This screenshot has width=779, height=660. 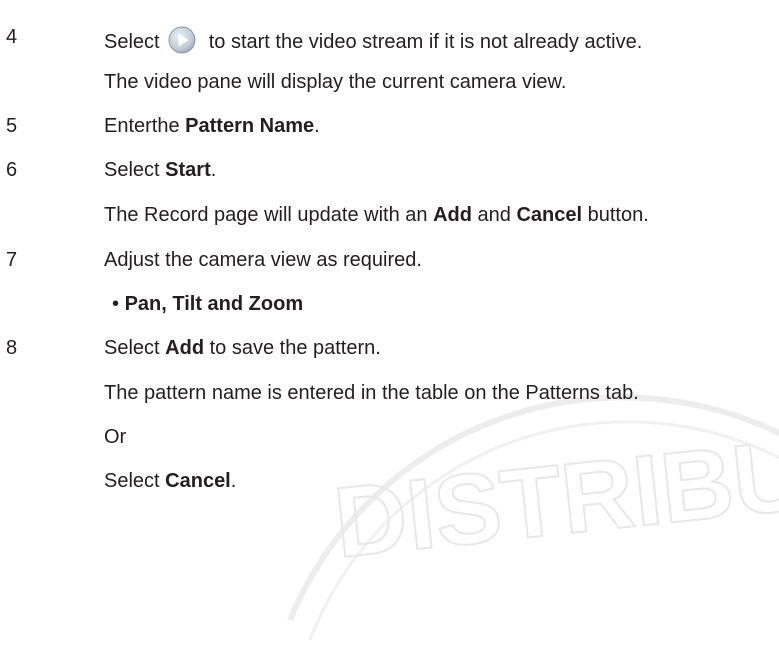 I want to click on step-5-number: 5, so click(x=12, y=126).